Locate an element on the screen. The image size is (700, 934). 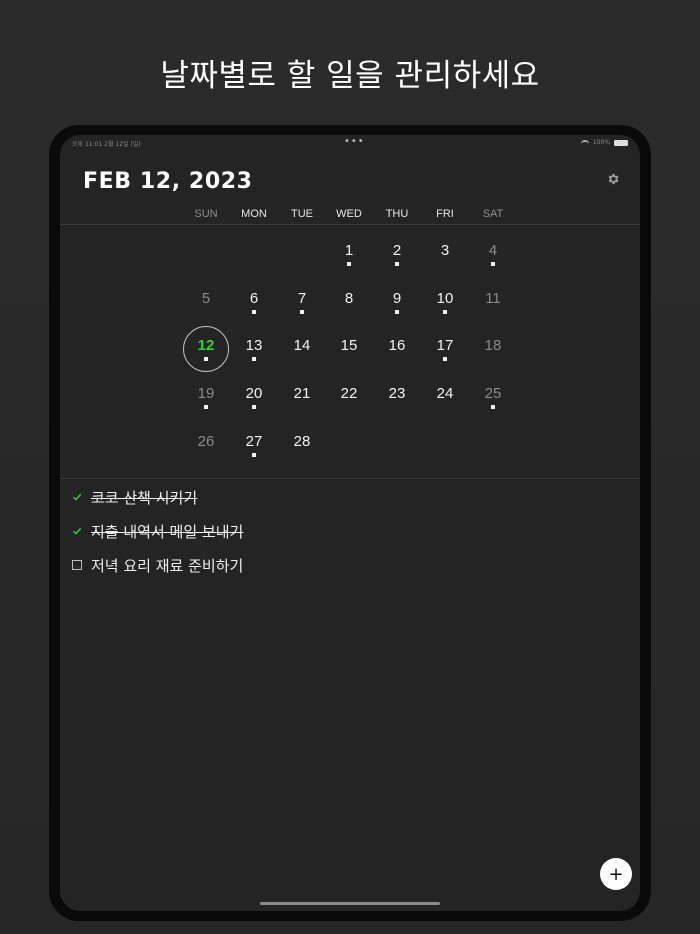
calendar-day: 23 is located at coordinates (397, 397).